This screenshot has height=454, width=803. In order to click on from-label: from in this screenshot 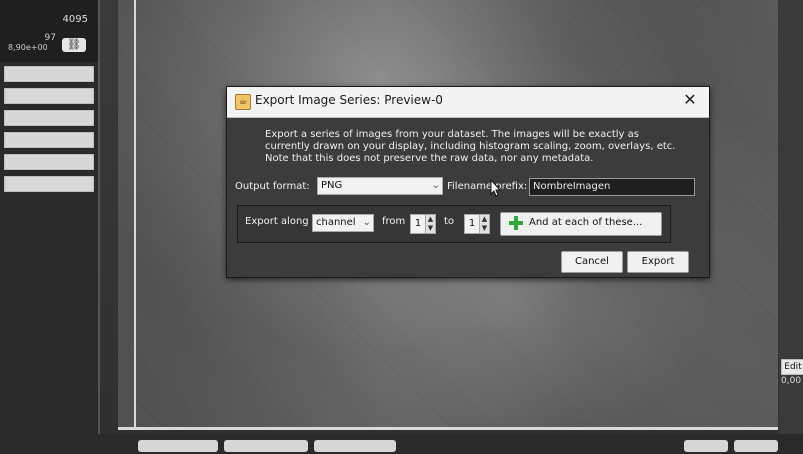, I will do `click(394, 221)`.